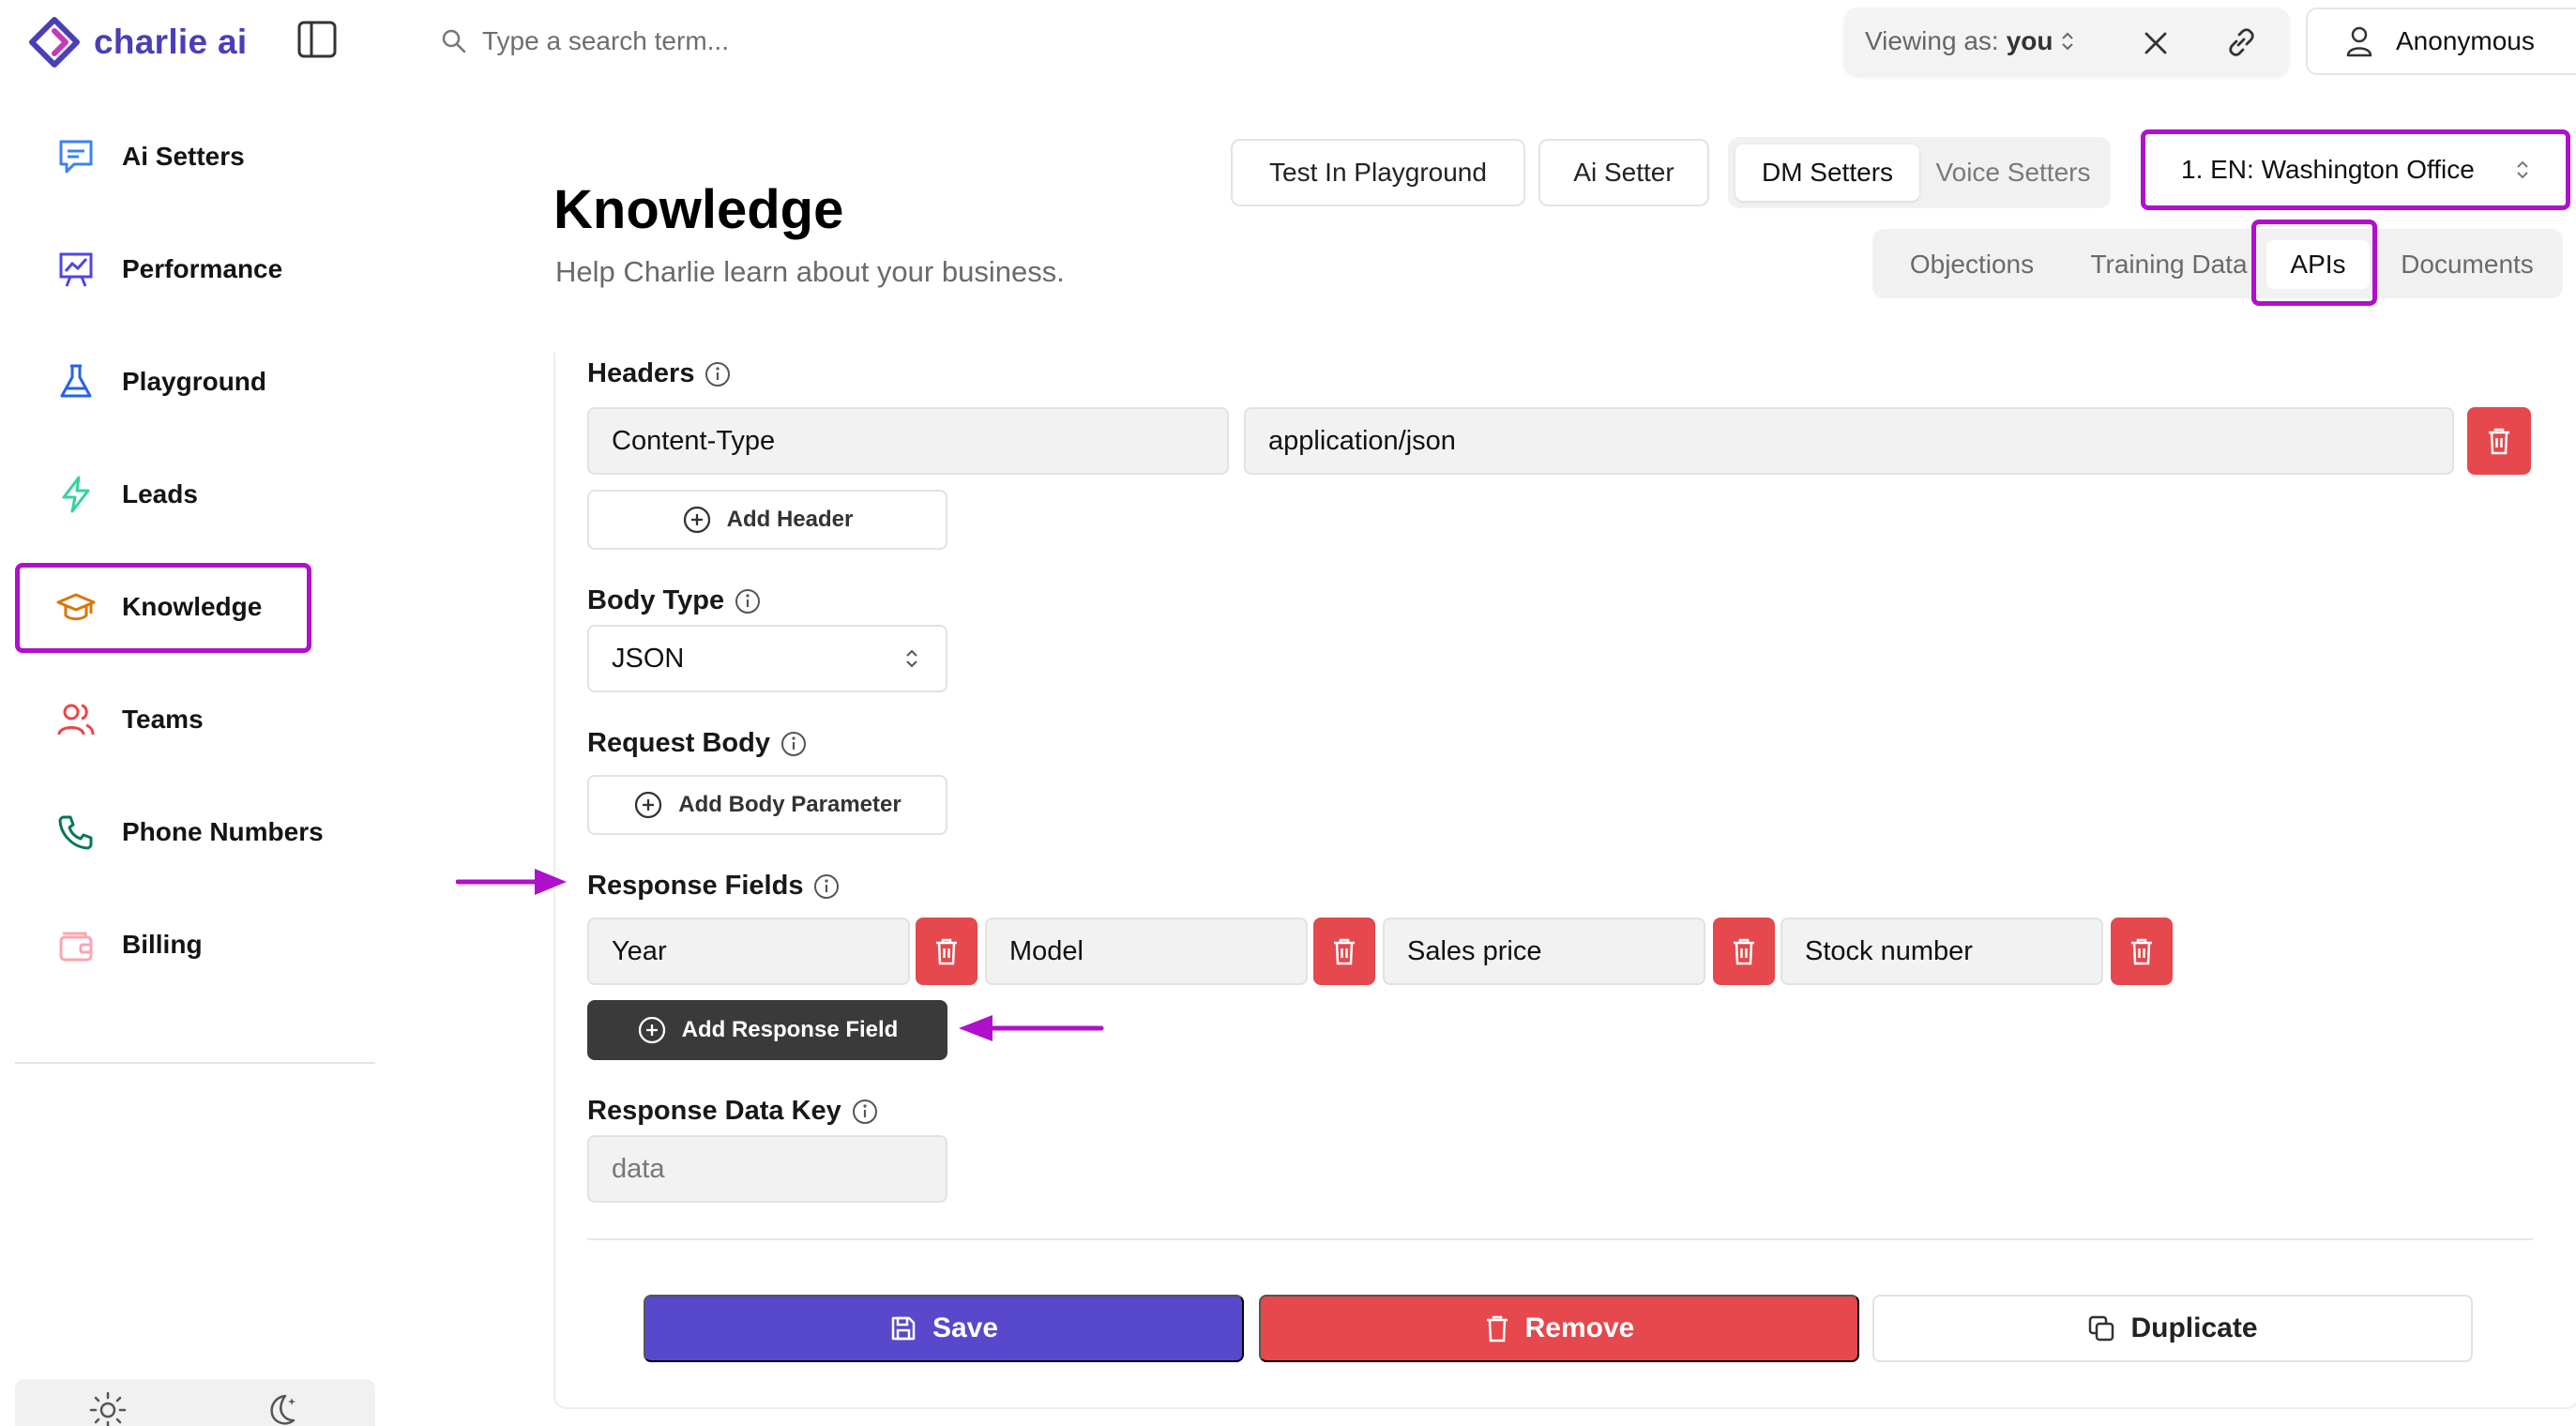 The image size is (2576, 1426). Describe the element at coordinates (678, 743) in the screenshot. I see `request-body-label-text: Request Body` at that location.